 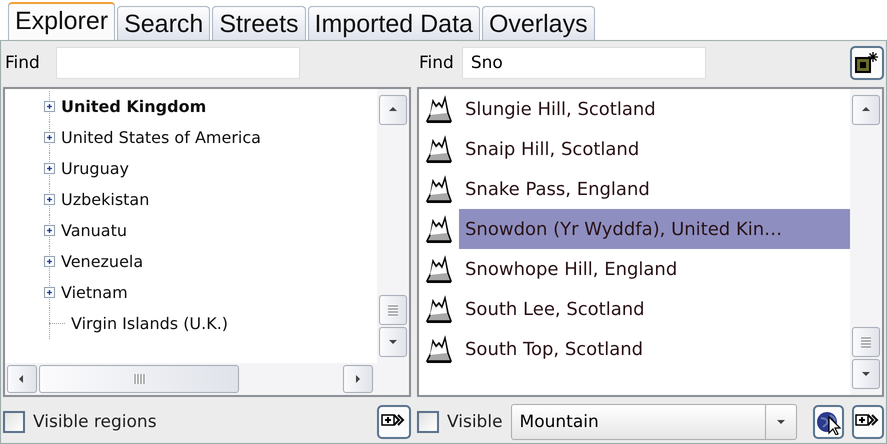 I want to click on tree-item: United Kingdom, so click(x=133, y=106).